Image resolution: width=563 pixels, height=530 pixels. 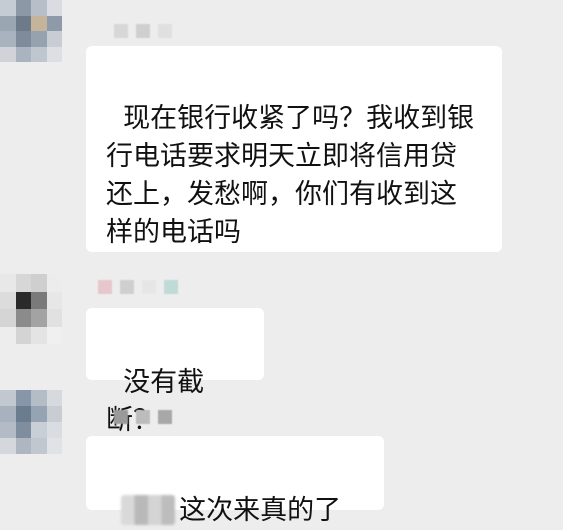 I want to click on message-text: 这次来真的了, so click(x=260, y=510).